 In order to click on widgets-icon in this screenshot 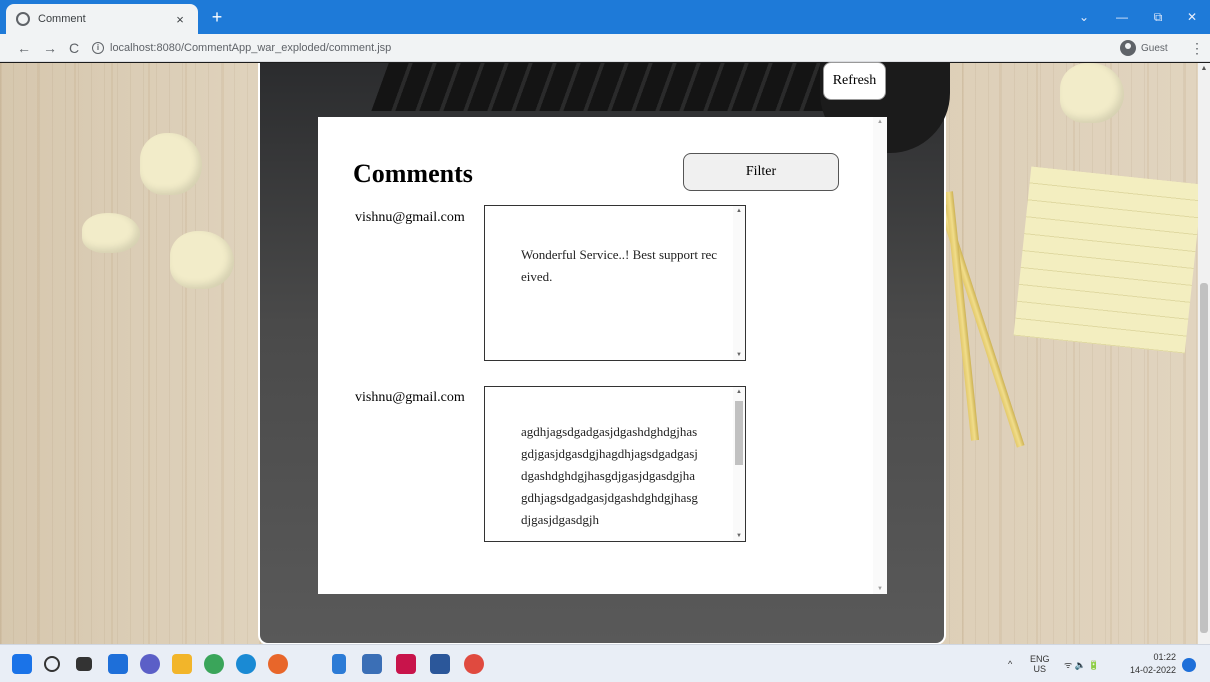, I will do `click(118, 664)`.